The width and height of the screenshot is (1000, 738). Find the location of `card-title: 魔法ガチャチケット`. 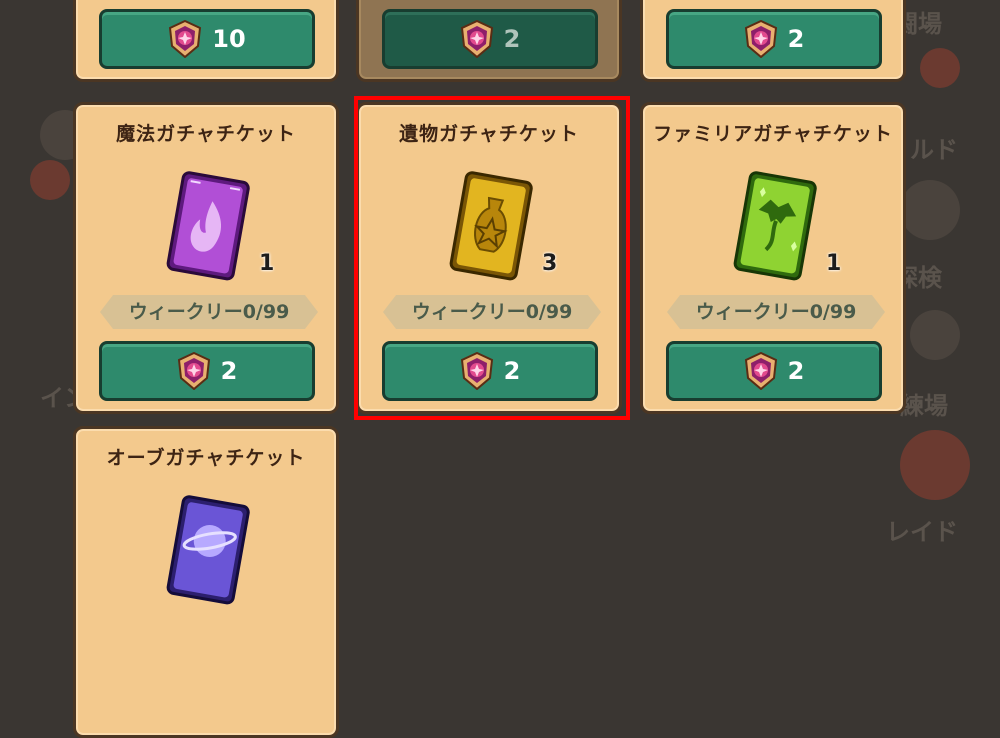

card-title: 魔法ガチャチケット is located at coordinates (206, 134).